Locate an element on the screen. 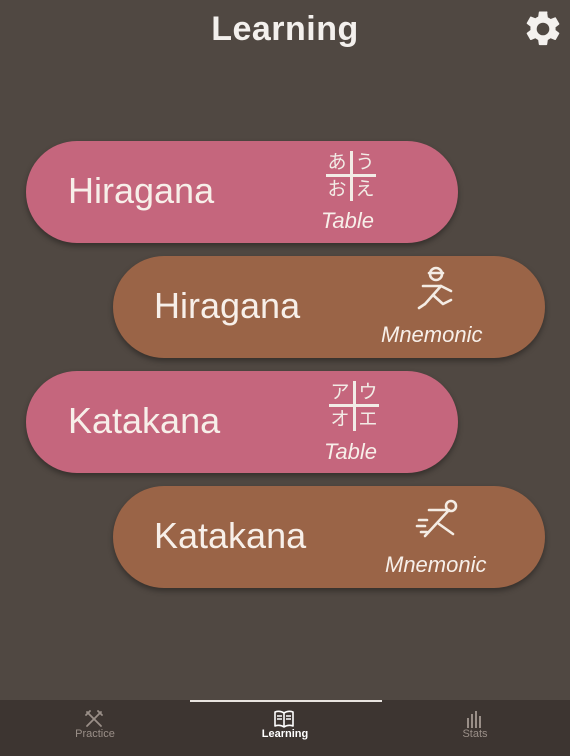  app-header: Learning is located at coordinates (285, 30).